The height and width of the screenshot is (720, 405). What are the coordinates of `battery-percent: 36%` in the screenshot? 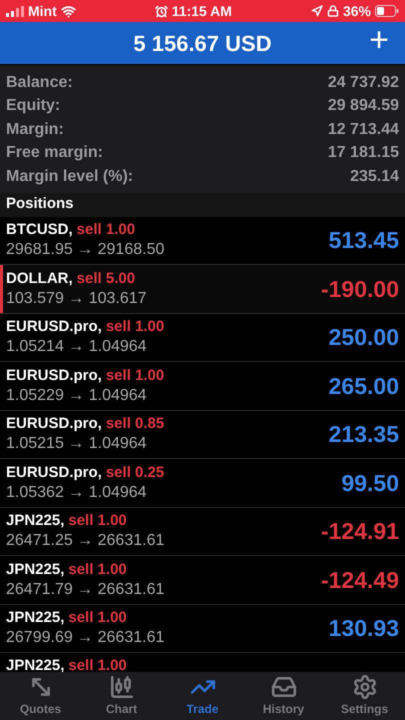 It's located at (356, 11).